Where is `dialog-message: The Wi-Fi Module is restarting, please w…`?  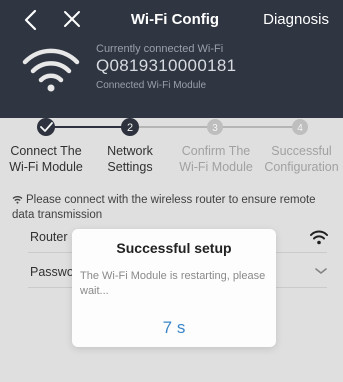 dialog-message: The Wi-Fi Module is restarting, please w… is located at coordinates (173, 283).